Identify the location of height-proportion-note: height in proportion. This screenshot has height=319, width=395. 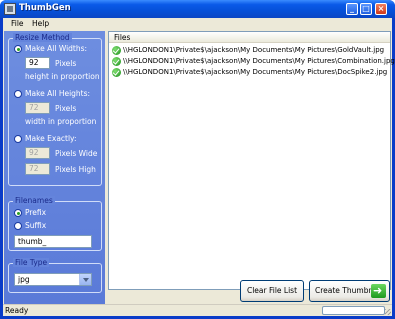
(62, 76).